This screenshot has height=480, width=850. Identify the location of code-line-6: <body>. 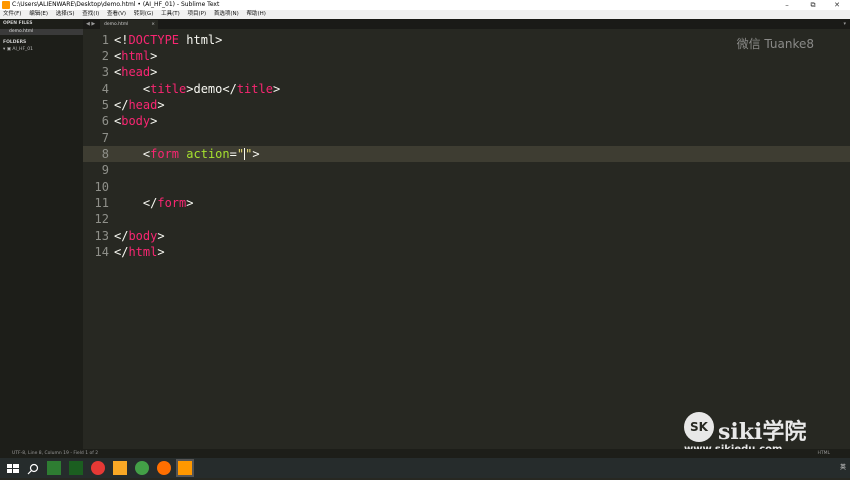
(135, 121).